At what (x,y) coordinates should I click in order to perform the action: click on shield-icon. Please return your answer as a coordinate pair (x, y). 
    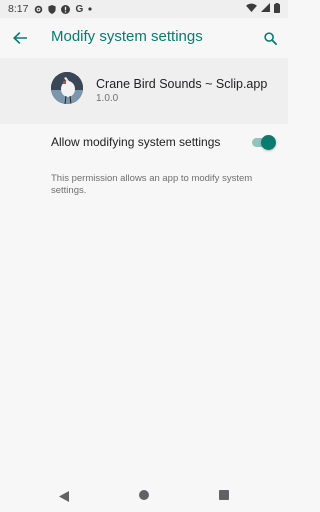
    Looking at the image, I should click on (52, 9).